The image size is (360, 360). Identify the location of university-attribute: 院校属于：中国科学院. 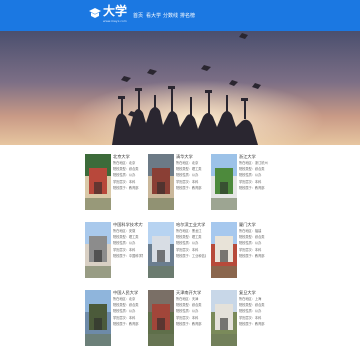
(128, 255).